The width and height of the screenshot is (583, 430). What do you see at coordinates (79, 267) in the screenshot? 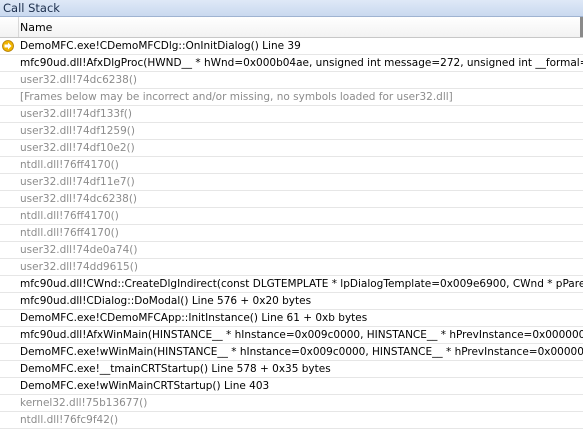
I see `frame-name: user32.dll!74dd9615()` at bounding box center [79, 267].